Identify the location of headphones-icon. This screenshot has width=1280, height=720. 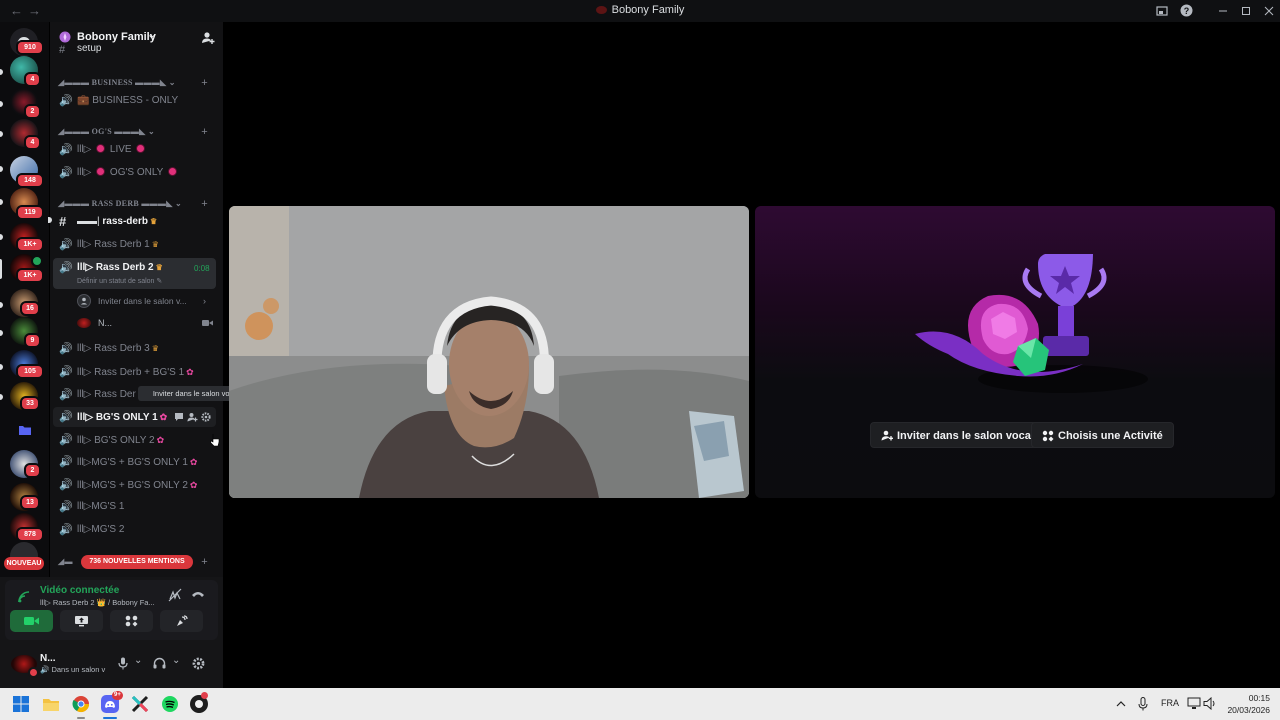
(159, 663).